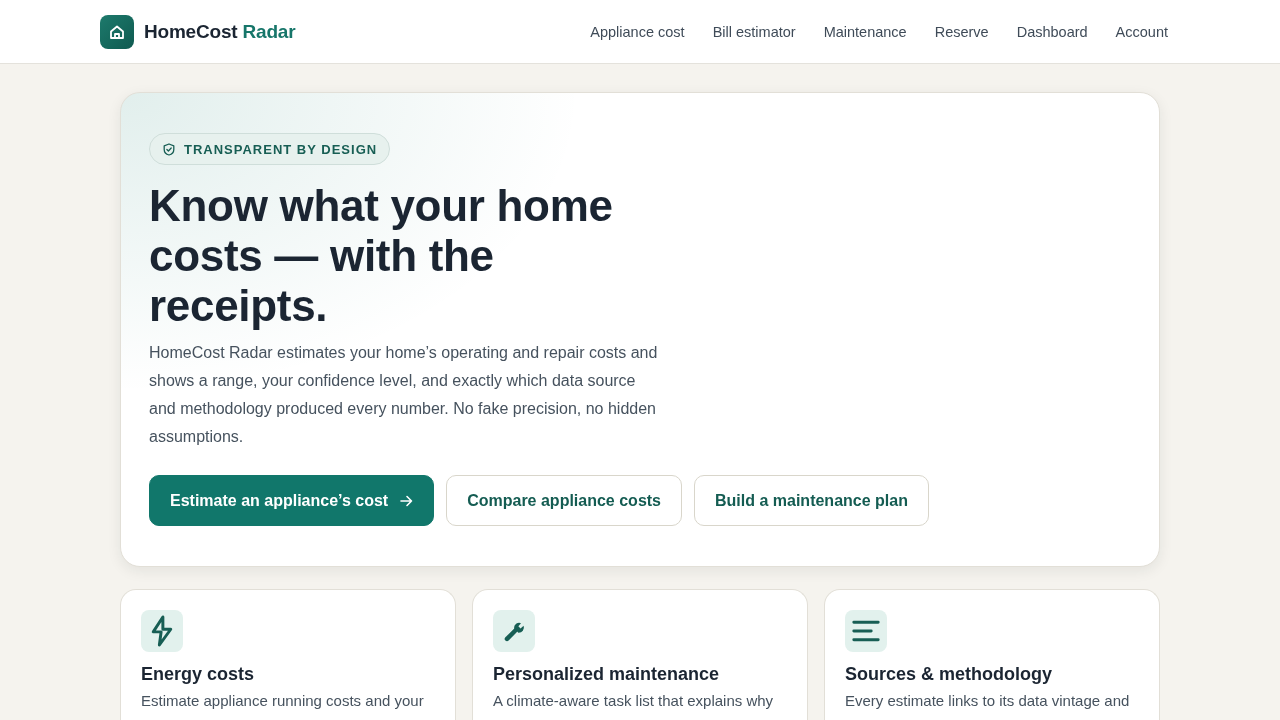 The height and width of the screenshot is (720, 1280). What do you see at coordinates (1052, 31) in the screenshot?
I see `nav-link: Dashboard` at bounding box center [1052, 31].